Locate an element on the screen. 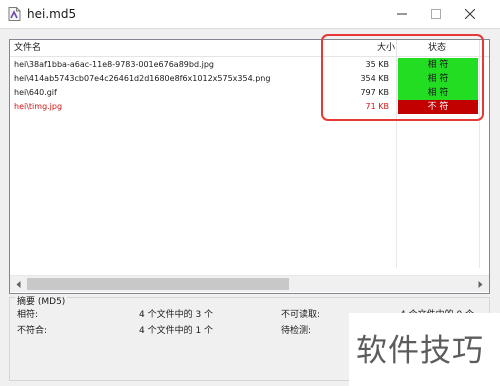 This screenshot has width=500, height=386. minimize-button is located at coordinates (402, 14).